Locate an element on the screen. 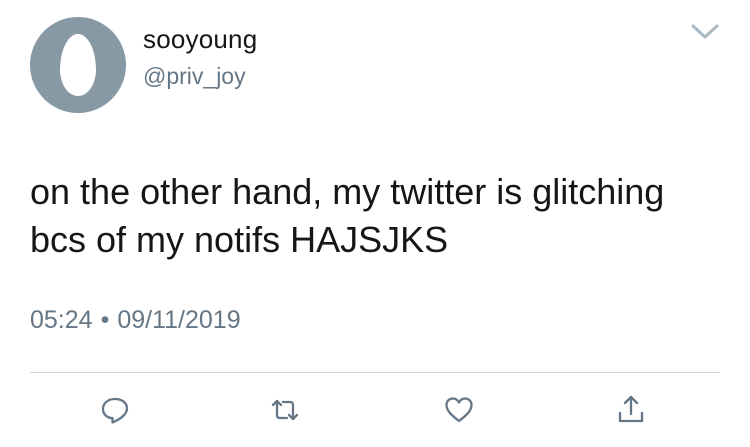 This screenshot has height=447, width=750. heart-icon is located at coordinates (459, 410).